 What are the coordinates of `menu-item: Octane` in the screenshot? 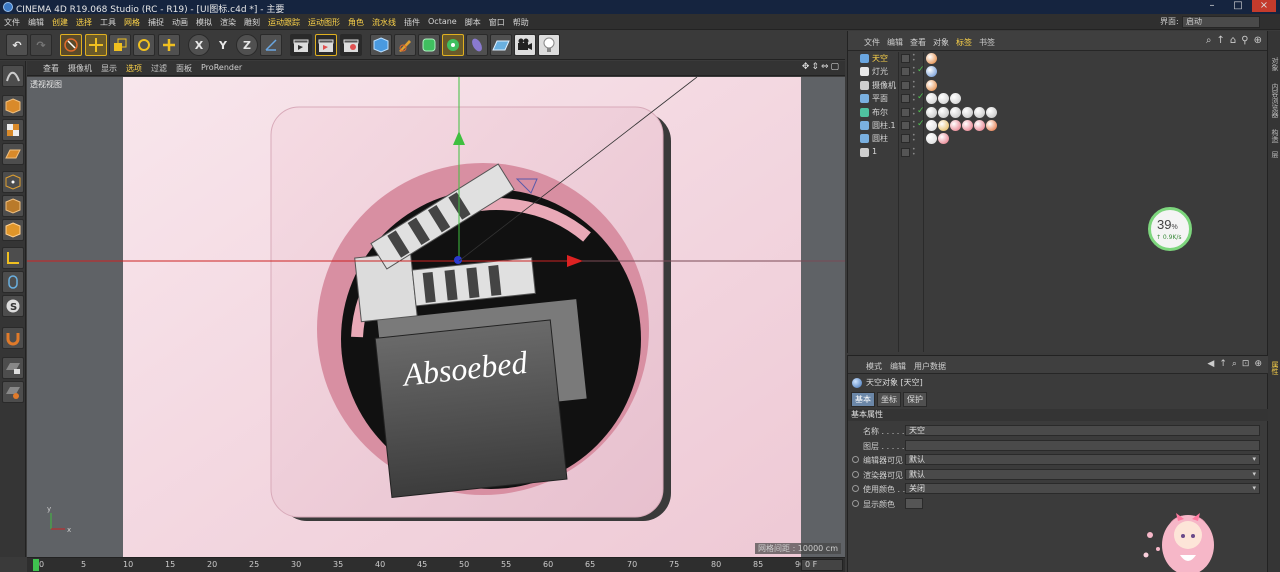 It's located at (442, 22).